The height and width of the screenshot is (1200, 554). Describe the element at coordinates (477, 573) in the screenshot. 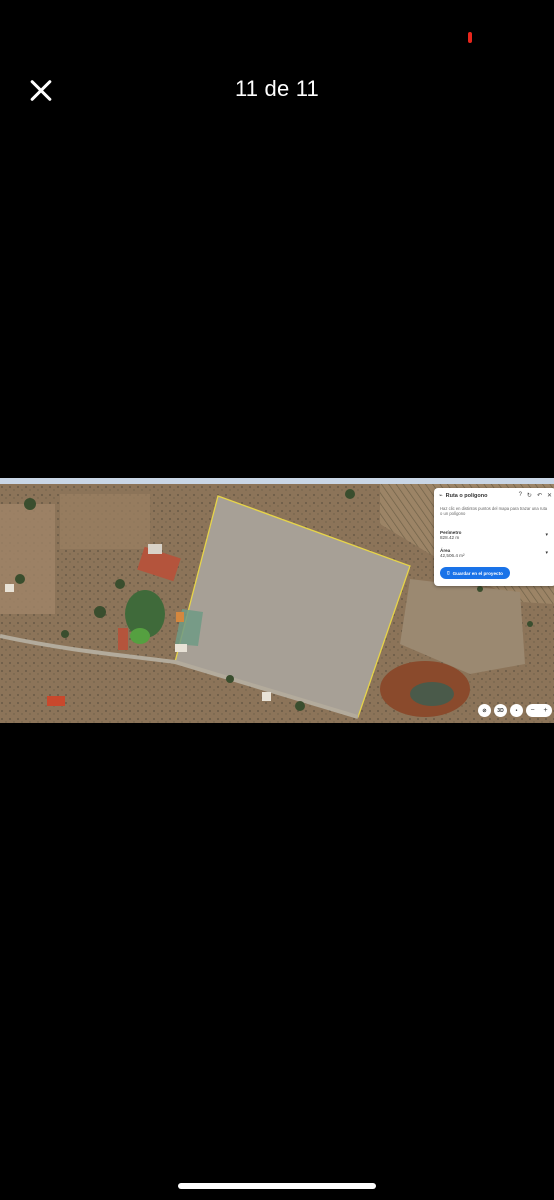

I see `save-button-label: Guardar en el proyecto` at that location.